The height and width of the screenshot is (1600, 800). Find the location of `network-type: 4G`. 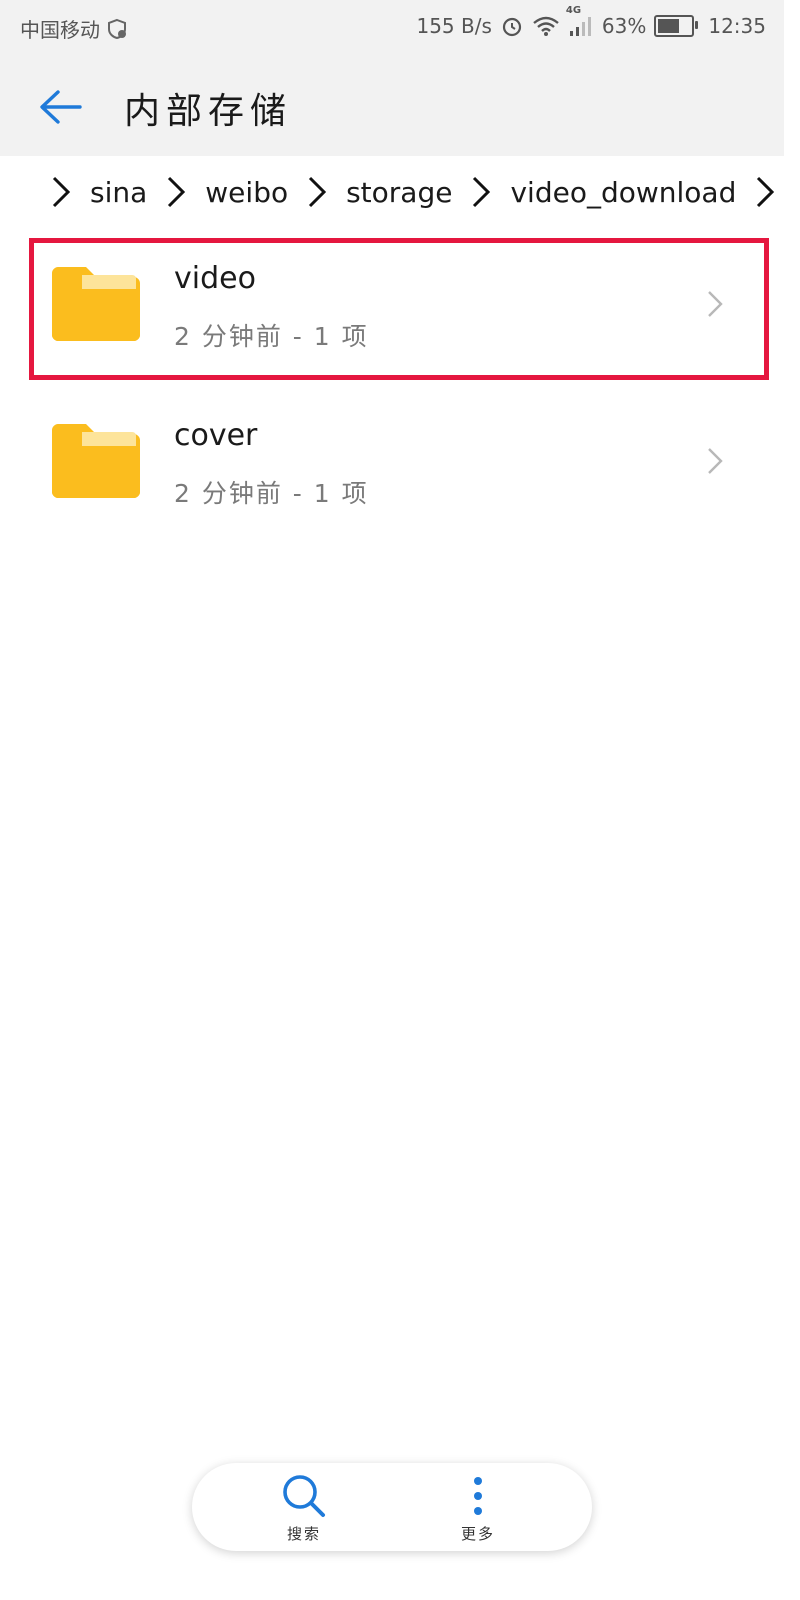

network-type: 4G is located at coordinates (573, 10).